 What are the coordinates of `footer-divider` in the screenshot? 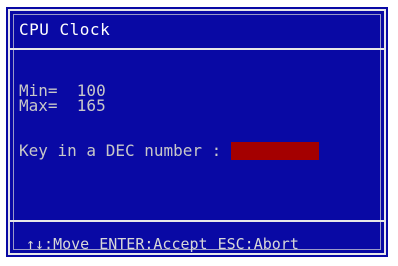 It's located at (197, 221).